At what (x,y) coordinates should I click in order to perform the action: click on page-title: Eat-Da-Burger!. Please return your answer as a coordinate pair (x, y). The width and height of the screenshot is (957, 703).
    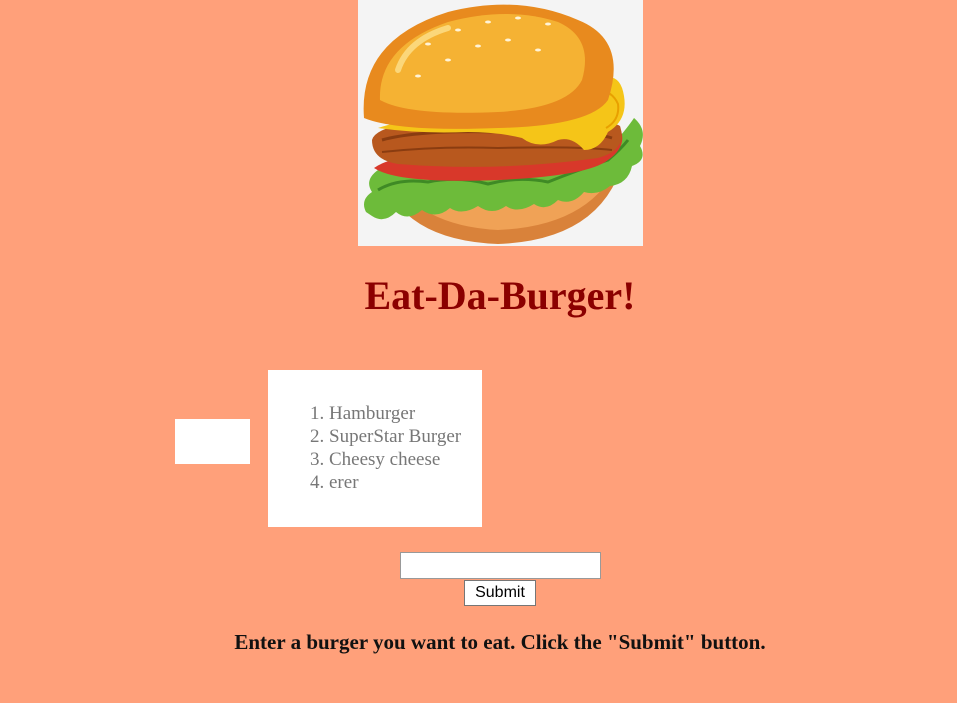
    Looking at the image, I should click on (500, 295).